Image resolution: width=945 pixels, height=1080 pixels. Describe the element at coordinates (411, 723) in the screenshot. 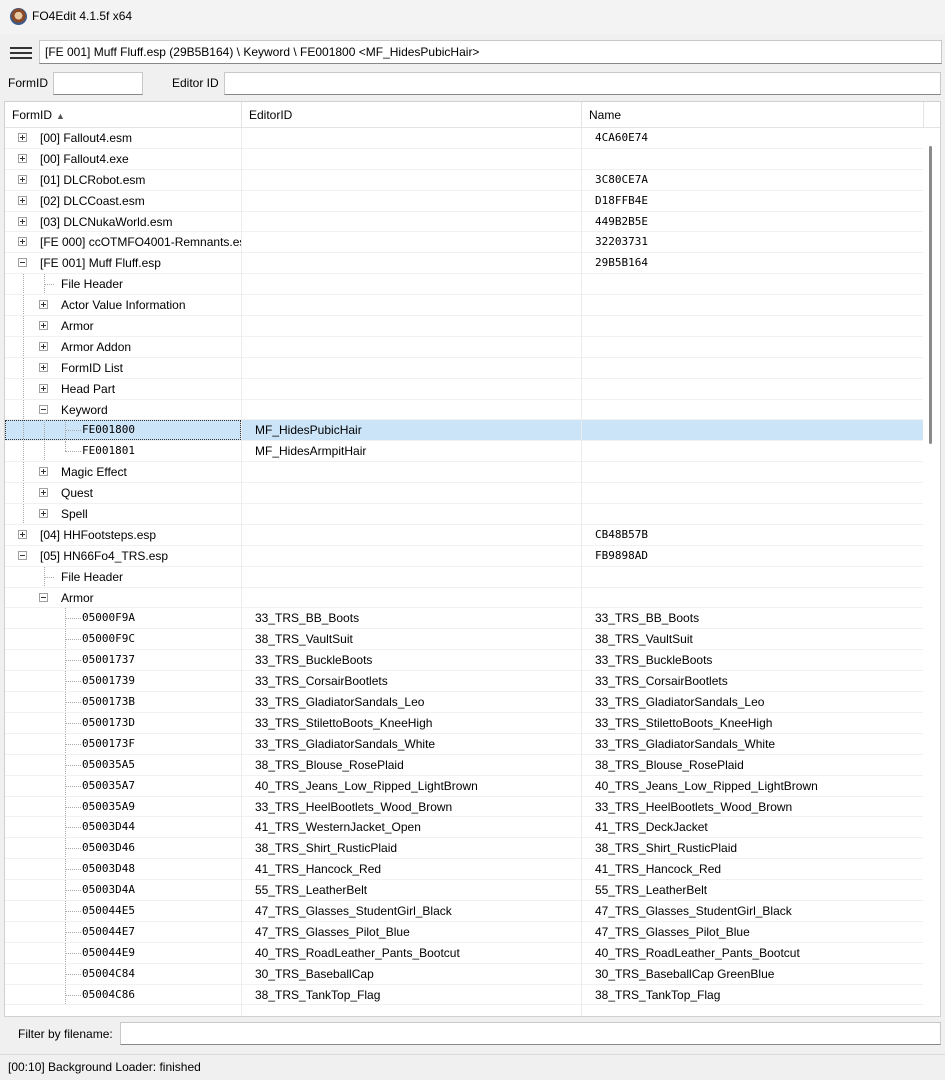

I see `editorid-cell: 33_TRS_StilettoBoots_KneeHigh` at that location.